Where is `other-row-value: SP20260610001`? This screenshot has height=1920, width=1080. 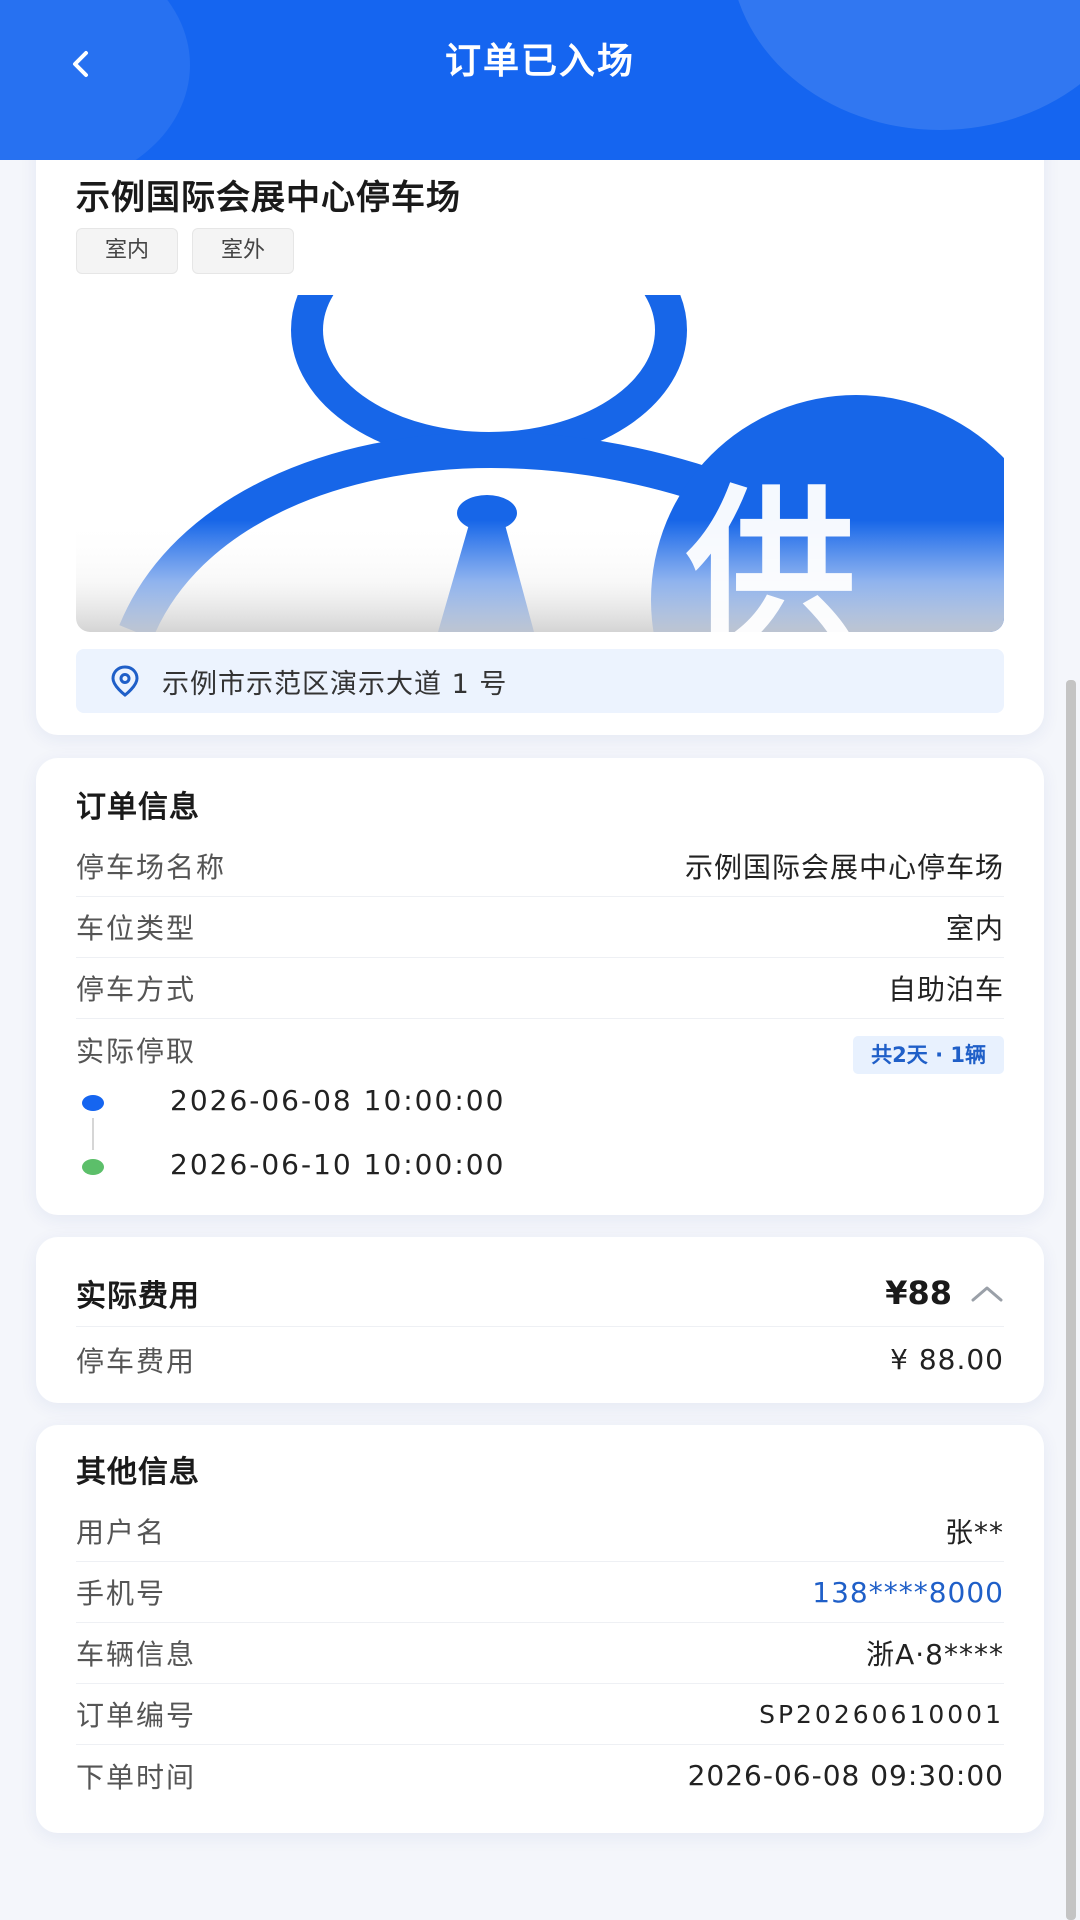
other-row-value: SP20260610001 is located at coordinates (881, 1714).